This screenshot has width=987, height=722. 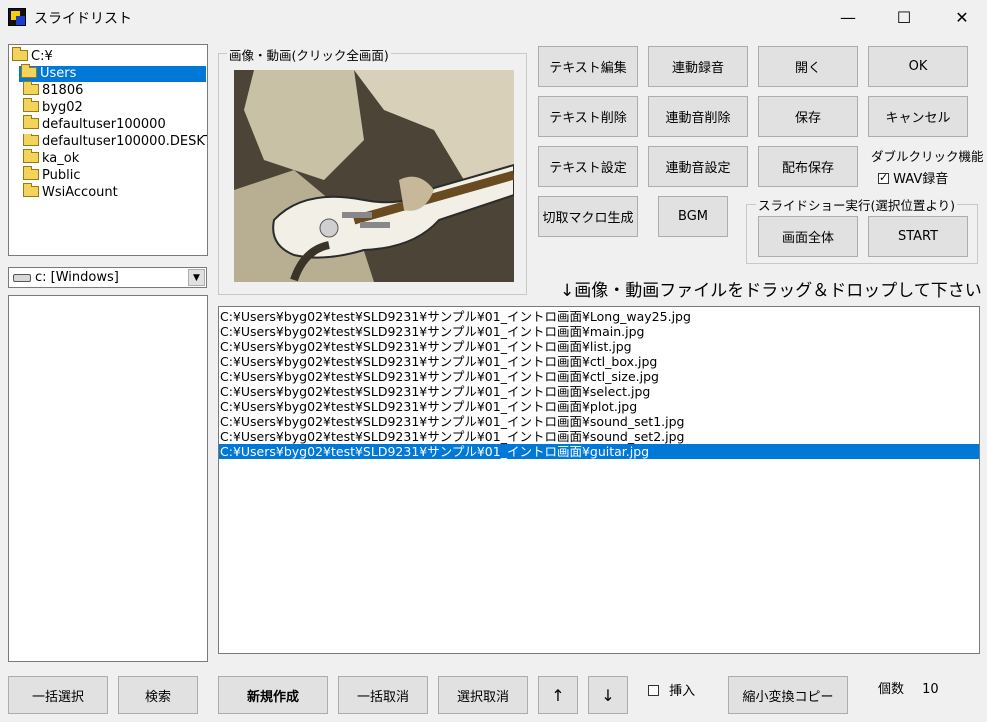 What do you see at coordinates (53, 107) in the screenshot?
I see `tree-item: byg02` at bounding box center [53, 107].